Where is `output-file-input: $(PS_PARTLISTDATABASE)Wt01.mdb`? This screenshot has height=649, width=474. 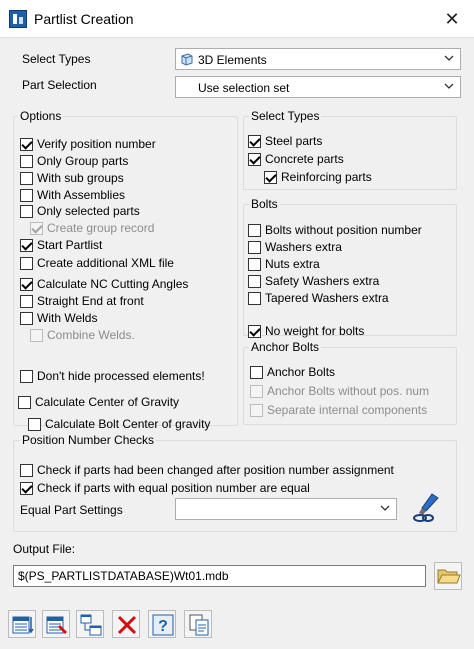
output-file-input: $(PS_PARTLISTDATABASE)Wt01.mdb is located at coordinates (219, 576).